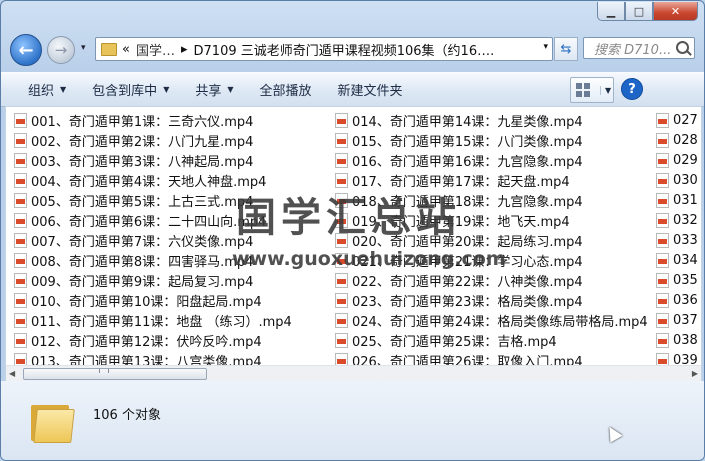 The image size is (705, 461). I want to click on file-name: 028, so click(685, 140).